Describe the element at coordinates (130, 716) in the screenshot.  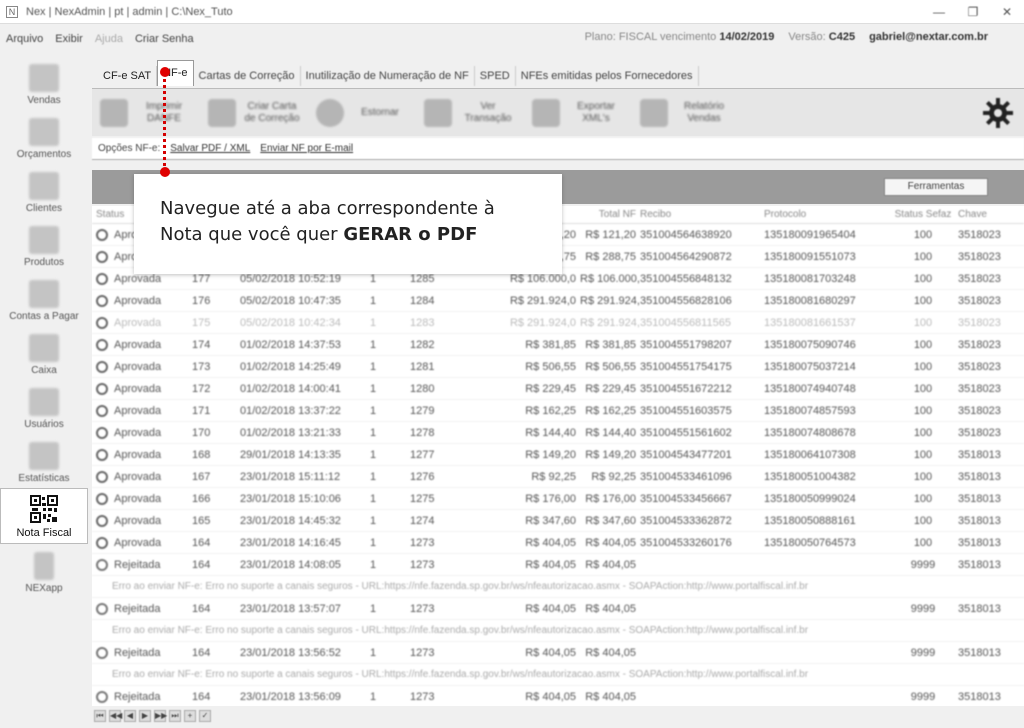
I see `prev-page-button: ◀` at that location.